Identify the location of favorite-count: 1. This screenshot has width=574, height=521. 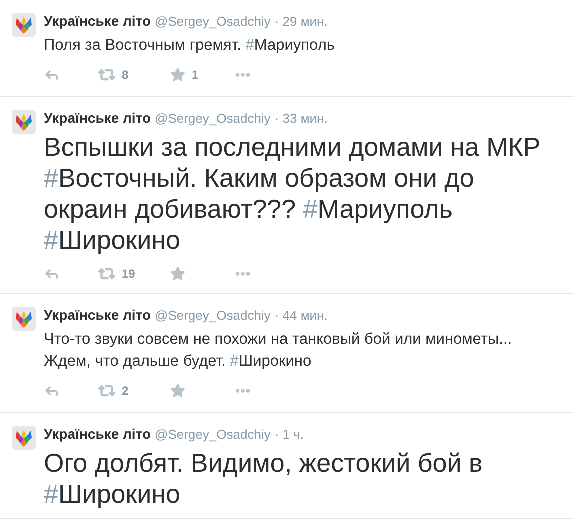
(195, 75).